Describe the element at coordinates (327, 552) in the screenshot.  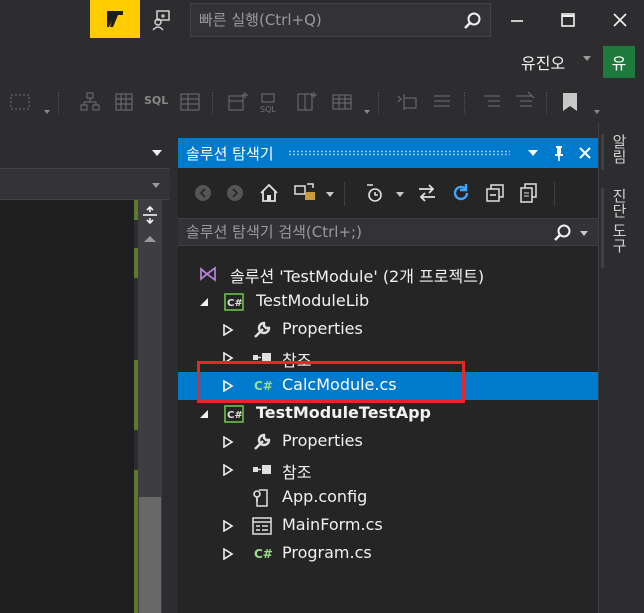
I see `tree-item-label: Program.cs` at that location.